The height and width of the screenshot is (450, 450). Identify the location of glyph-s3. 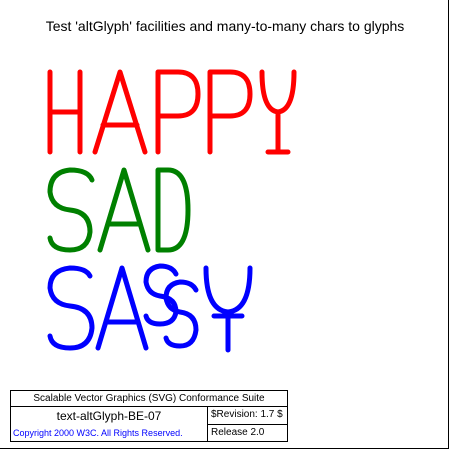
(181, 314).